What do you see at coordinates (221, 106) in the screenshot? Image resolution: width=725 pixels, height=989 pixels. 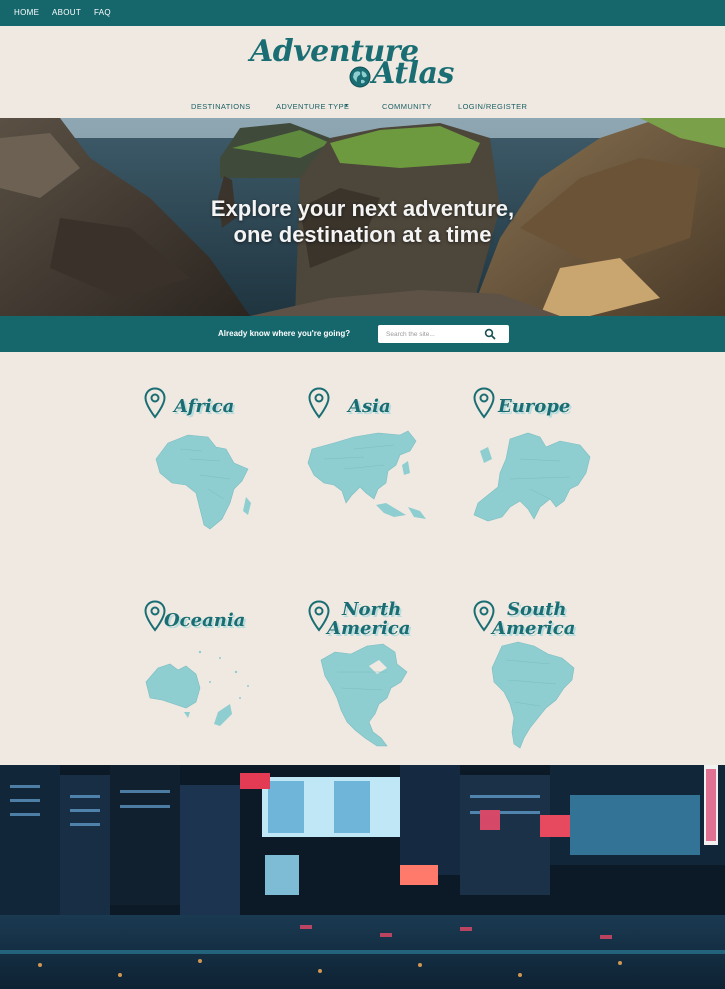 I see `nav-destinations-link: DESTINATIONS` at bounding box center [221, 106].